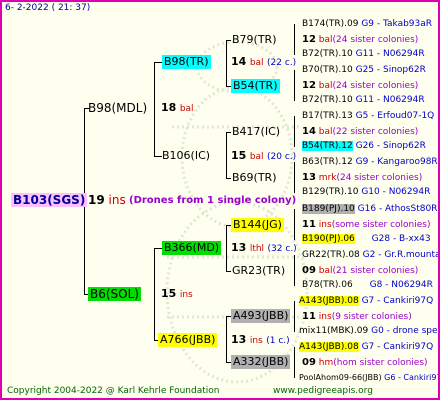 The height and width of the screenshot is (400, 440). I want to click on mother-colony: B6(SOL), so click(114, 294).